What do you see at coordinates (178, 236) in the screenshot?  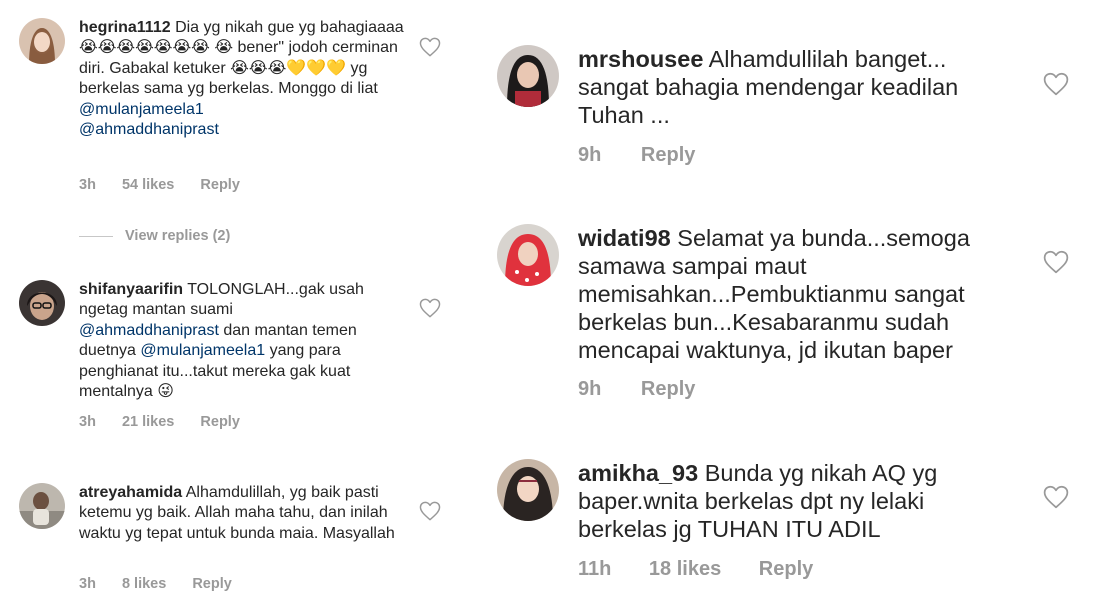 I see `view-replies-label: View replies (2)` at bounding box center [178, 236].